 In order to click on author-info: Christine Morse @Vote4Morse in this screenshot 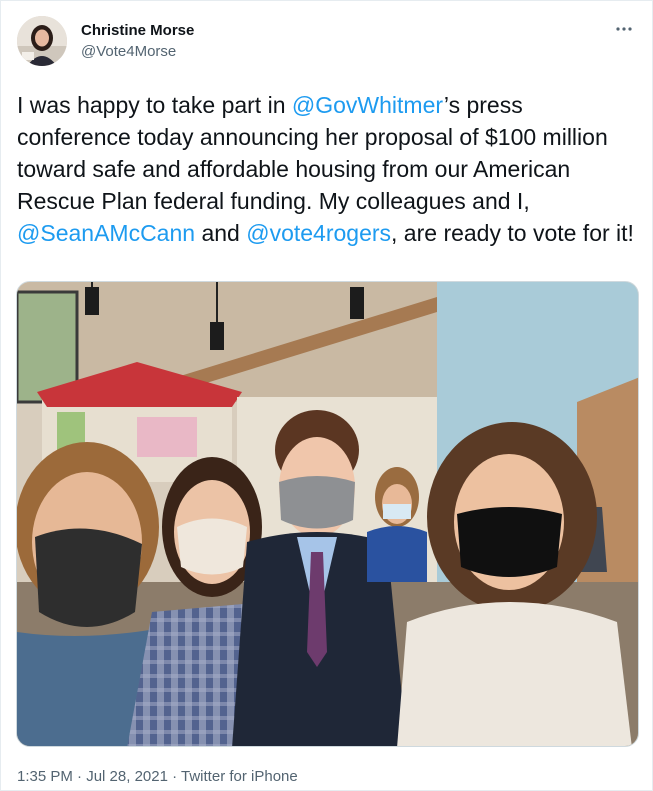, I will do `click(137, 41)`.